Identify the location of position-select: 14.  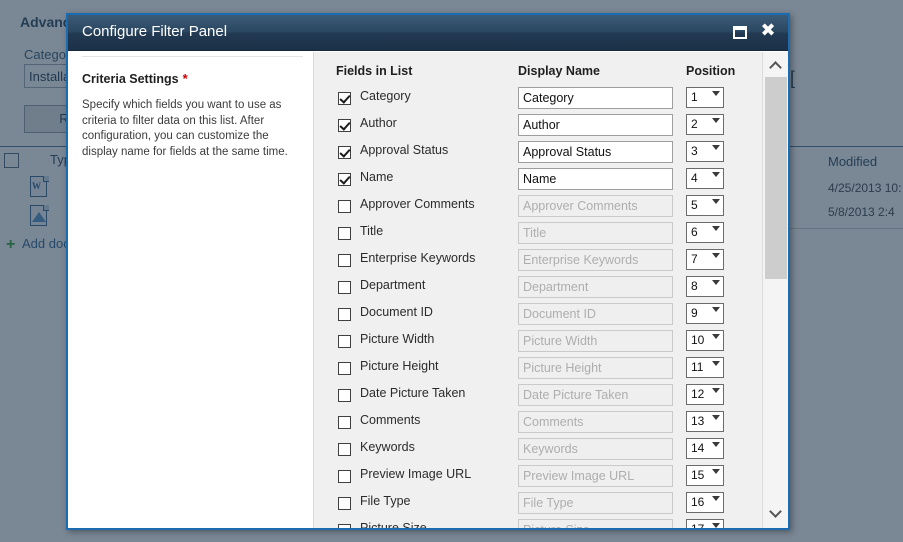
(705, 448).